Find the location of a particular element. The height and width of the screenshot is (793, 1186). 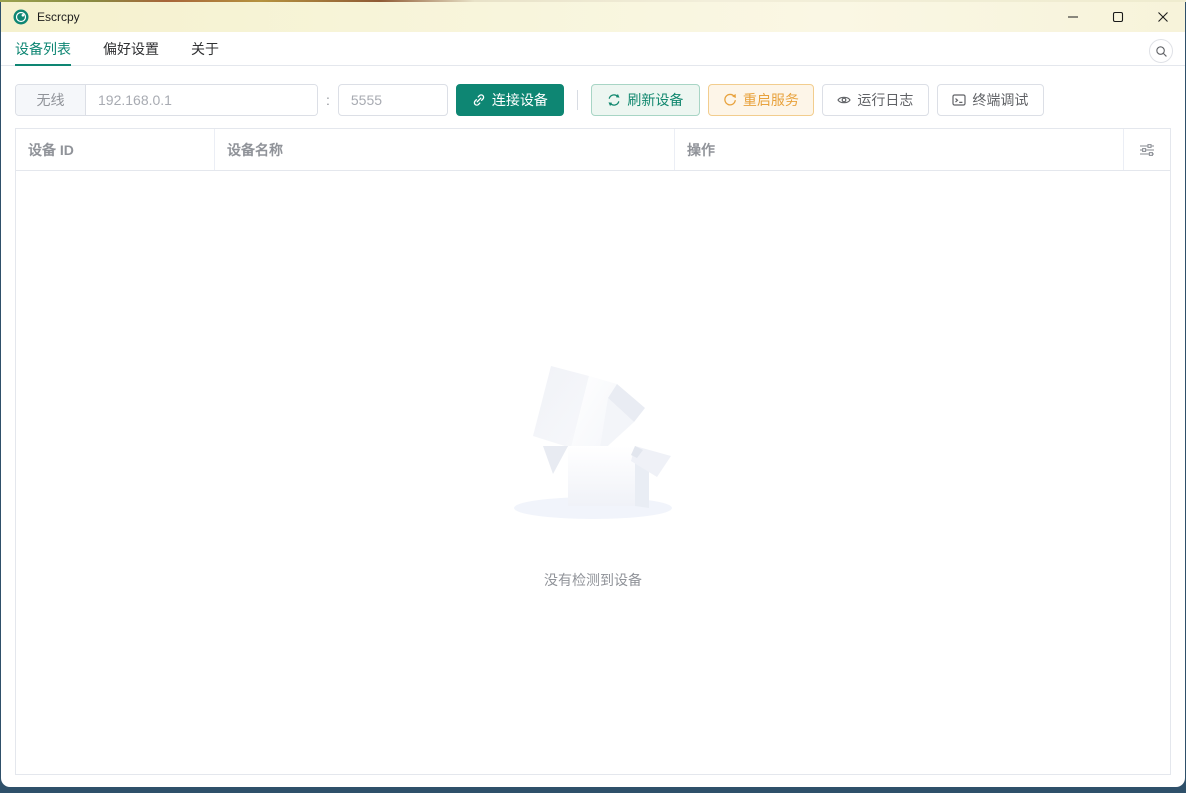

tab-label: 设备列表 is located at coordinates (43, 48).